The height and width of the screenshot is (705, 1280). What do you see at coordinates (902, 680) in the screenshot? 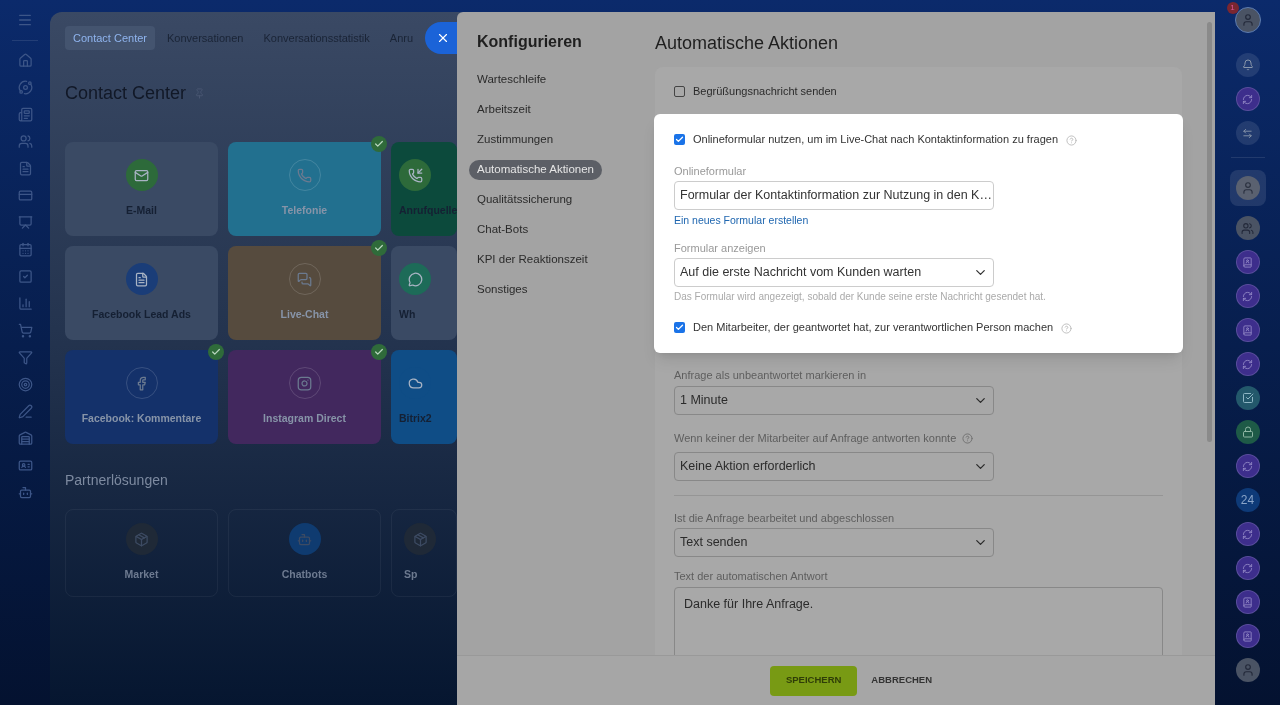
I see `cancel-button: ABBRECHEN` at bounding box center [902, 680].